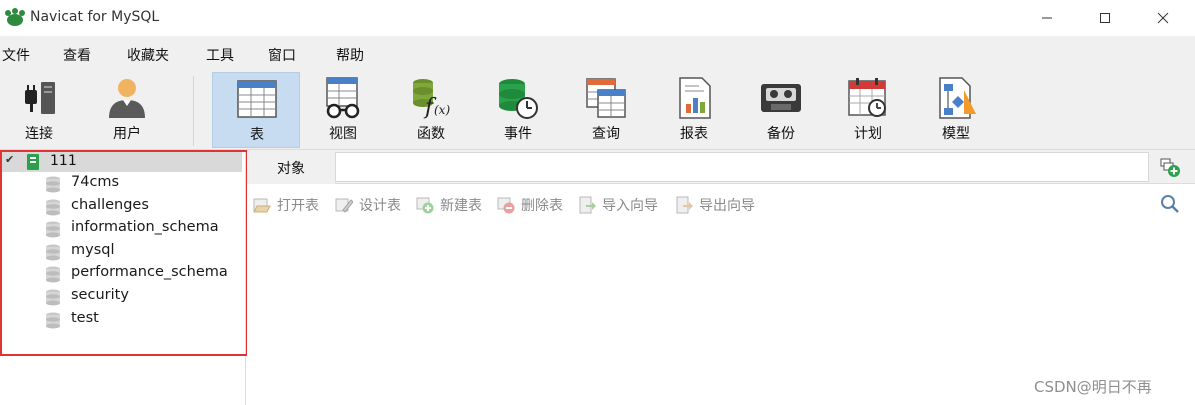 This screenshot has height=405, width=1195. What do you see at coordinates (1093, 387) in the screenshot?
I see `watermark-text: CSDN@明日不再` at bounding box center [1093, 387].